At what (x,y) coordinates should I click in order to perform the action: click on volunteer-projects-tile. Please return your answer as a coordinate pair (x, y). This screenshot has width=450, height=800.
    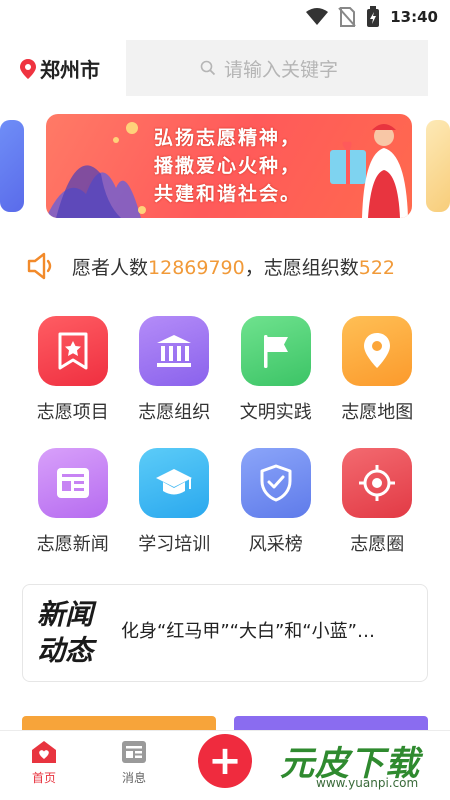
    Looking at the image, I should click on (72, 351).